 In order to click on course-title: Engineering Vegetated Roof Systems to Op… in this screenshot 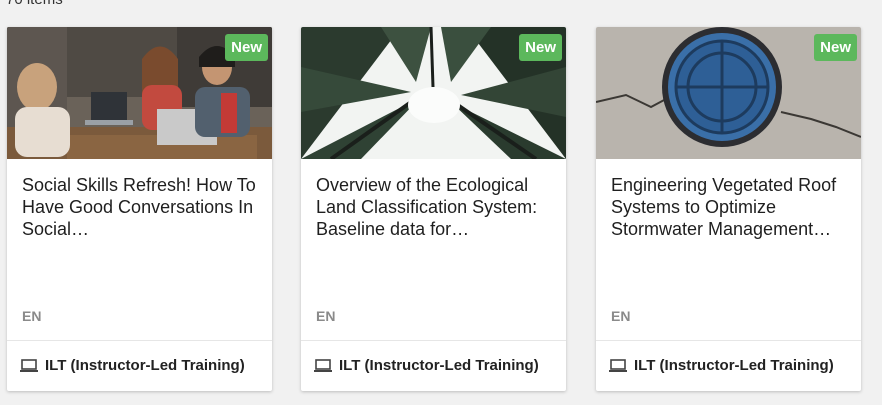, I will do `click(729, 207)`.